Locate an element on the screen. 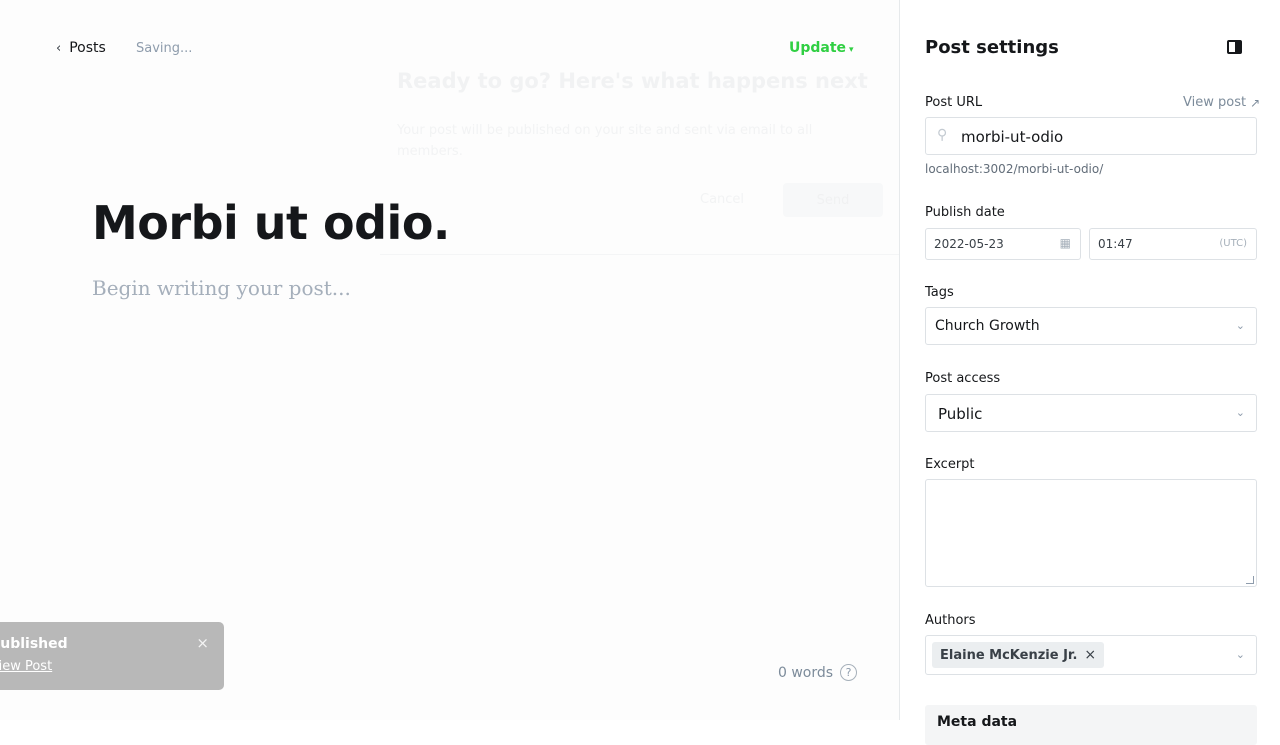 The width and height of the screenshot is (1280, 745). back-to-posts-link: ‹ Posts is located at coordinates (81, 48).